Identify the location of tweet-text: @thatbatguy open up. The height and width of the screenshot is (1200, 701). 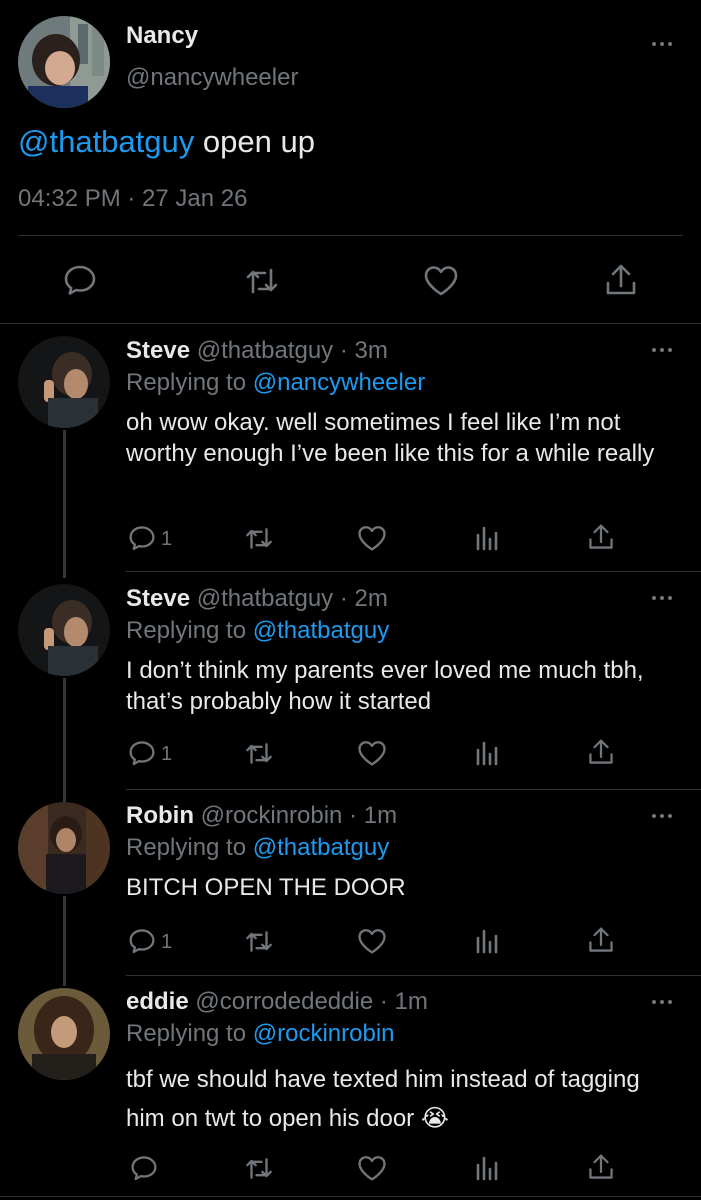
(166, 142).